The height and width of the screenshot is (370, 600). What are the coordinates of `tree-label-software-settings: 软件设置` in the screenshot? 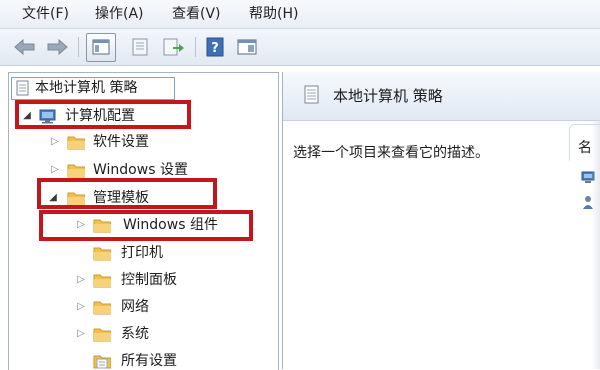 It's located at (121, 142).